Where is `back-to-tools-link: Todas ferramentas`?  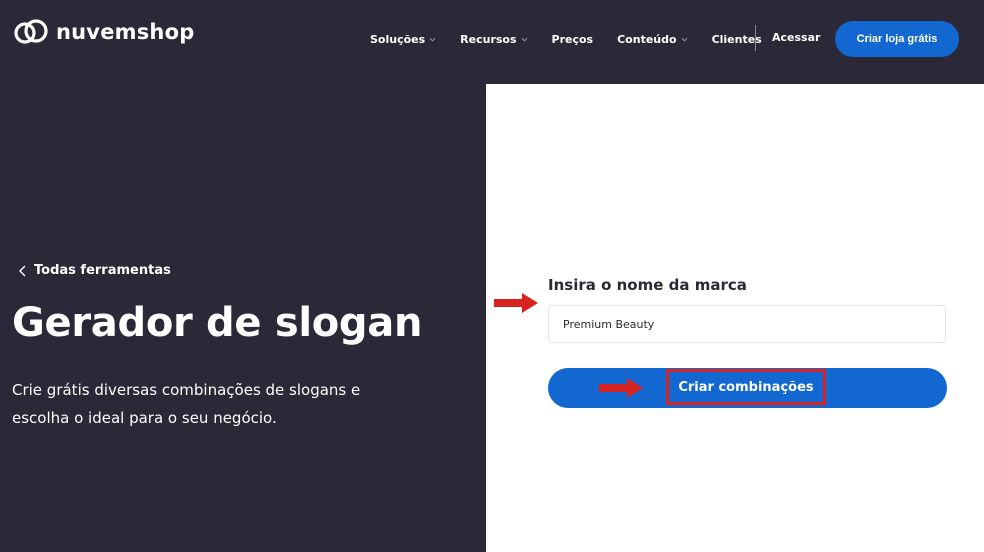 back-to-tools-link: Todas ferramentas is located at coordinates (94, 270).